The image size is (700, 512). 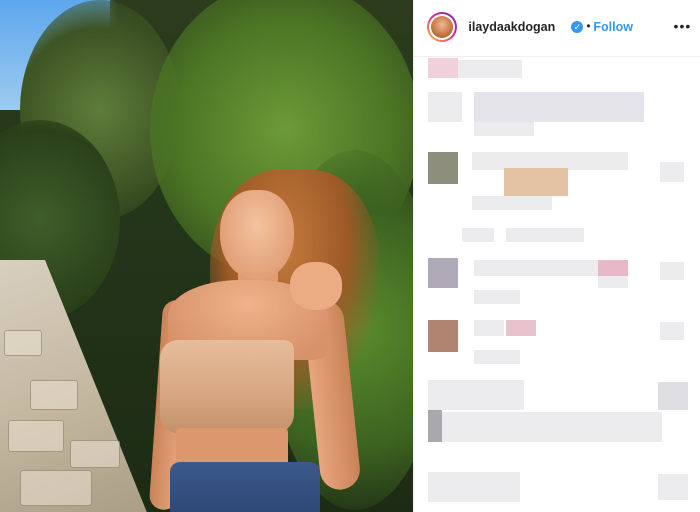 What do you see at coordinates (316, 286) in the screenshot?
I see `person-hand` at bounding box center [316, 286].